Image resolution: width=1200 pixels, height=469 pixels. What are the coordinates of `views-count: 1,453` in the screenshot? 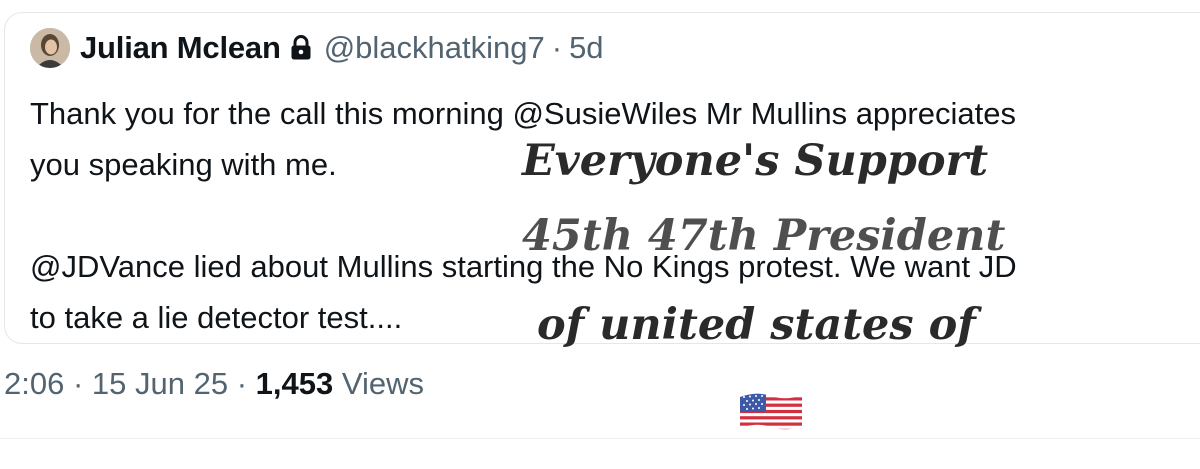 It's located at (295, 383).